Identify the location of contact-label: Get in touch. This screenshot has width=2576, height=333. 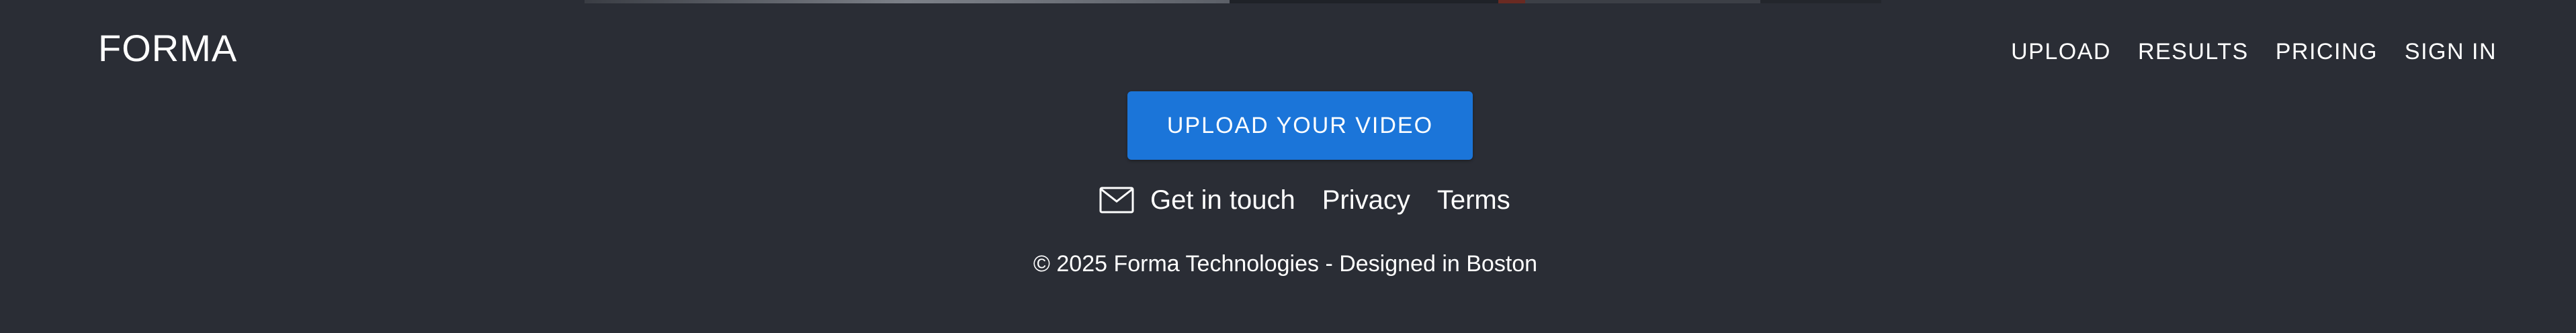
(1222, 200).